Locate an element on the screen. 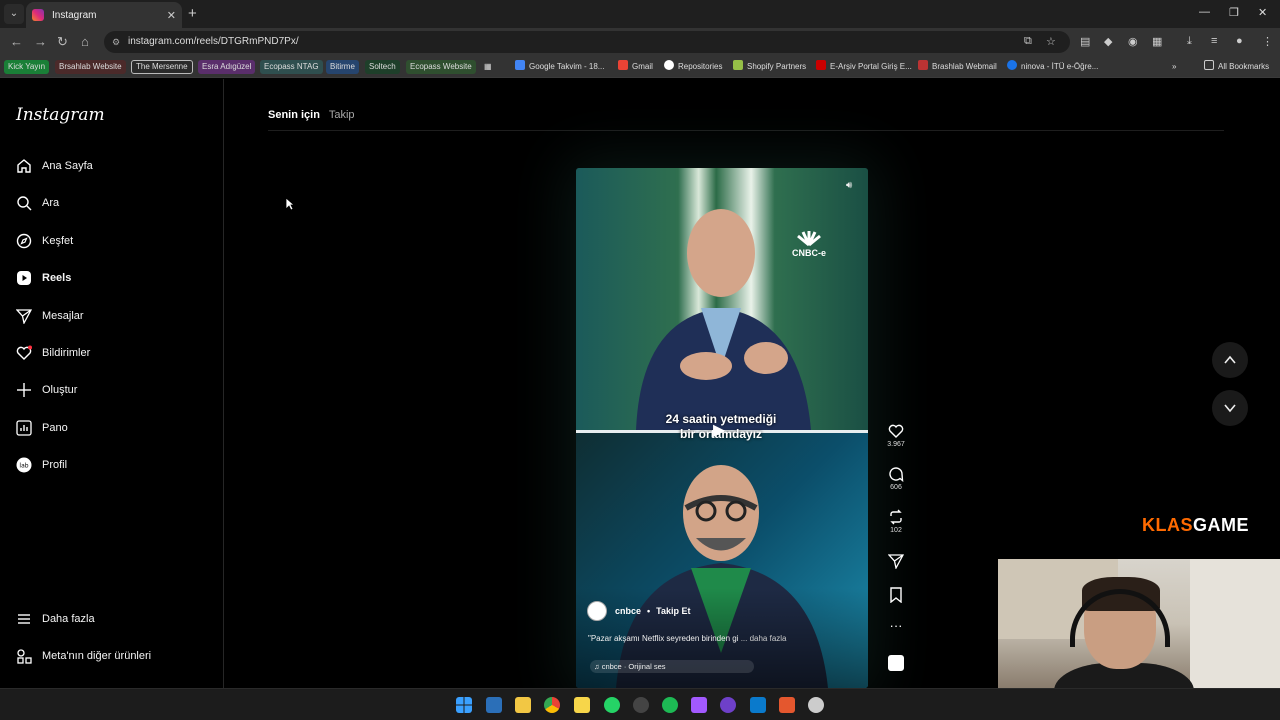  bookmarks-overflow-icon: » is located at coordinates (1174, 67).